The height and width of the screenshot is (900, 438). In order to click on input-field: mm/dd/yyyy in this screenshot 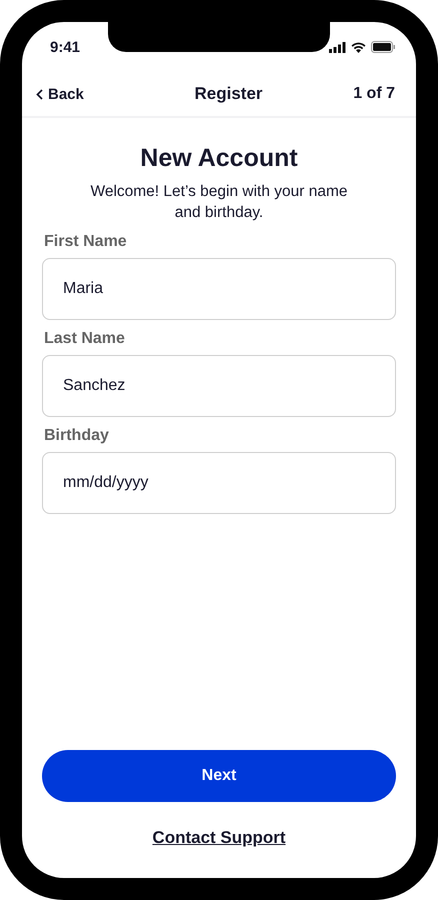, I will do `click(219, 483)`.